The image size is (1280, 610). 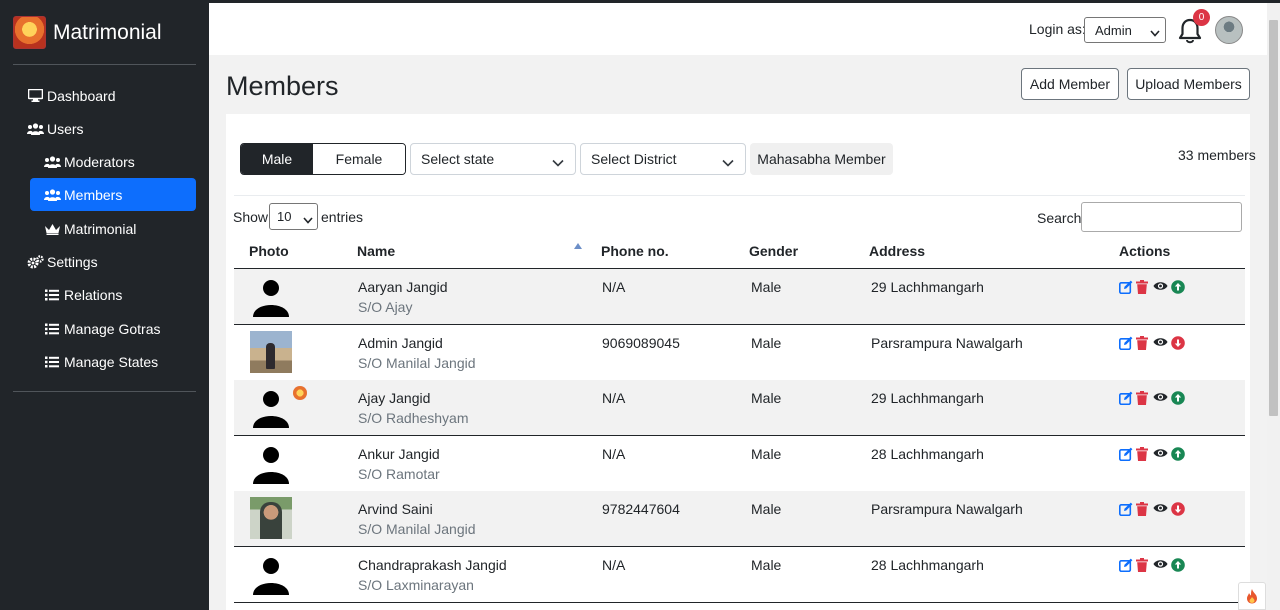 What do you see at coordinates (773, 251) in the screenshot?
I see `column-header-gender: Gender` at bounding box center [773, 251].